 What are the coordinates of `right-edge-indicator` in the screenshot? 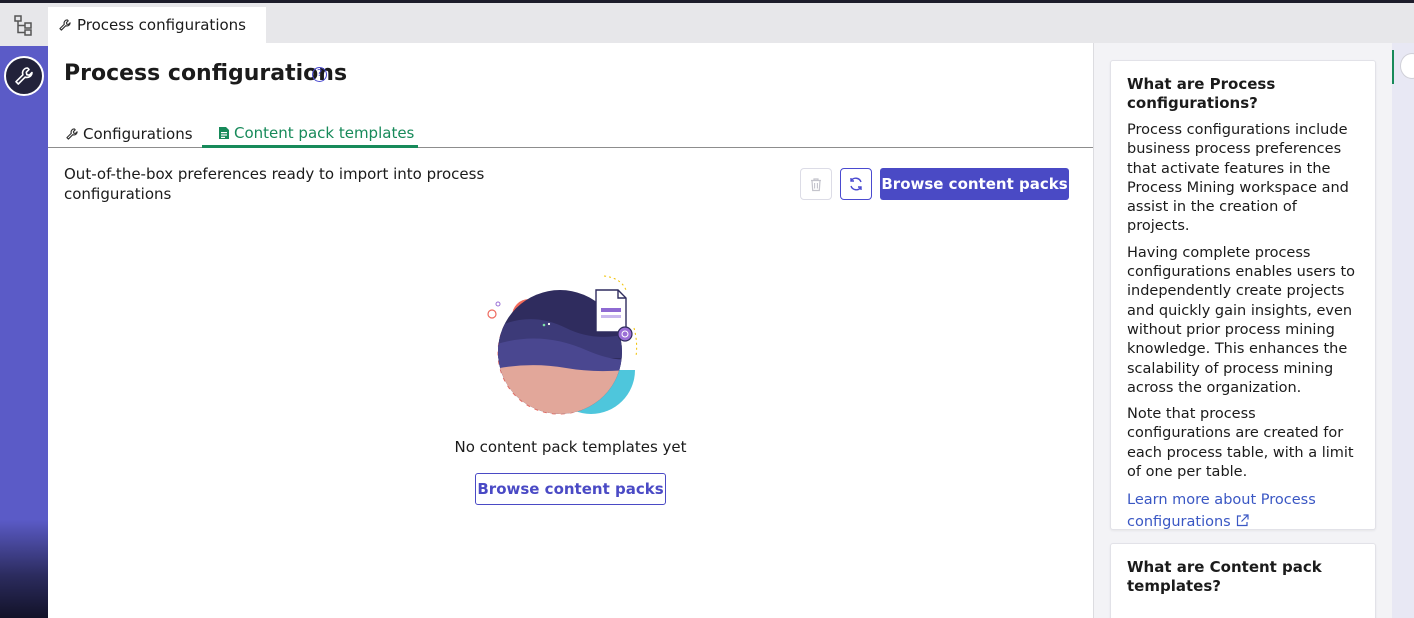 It's located at (1393, 67).